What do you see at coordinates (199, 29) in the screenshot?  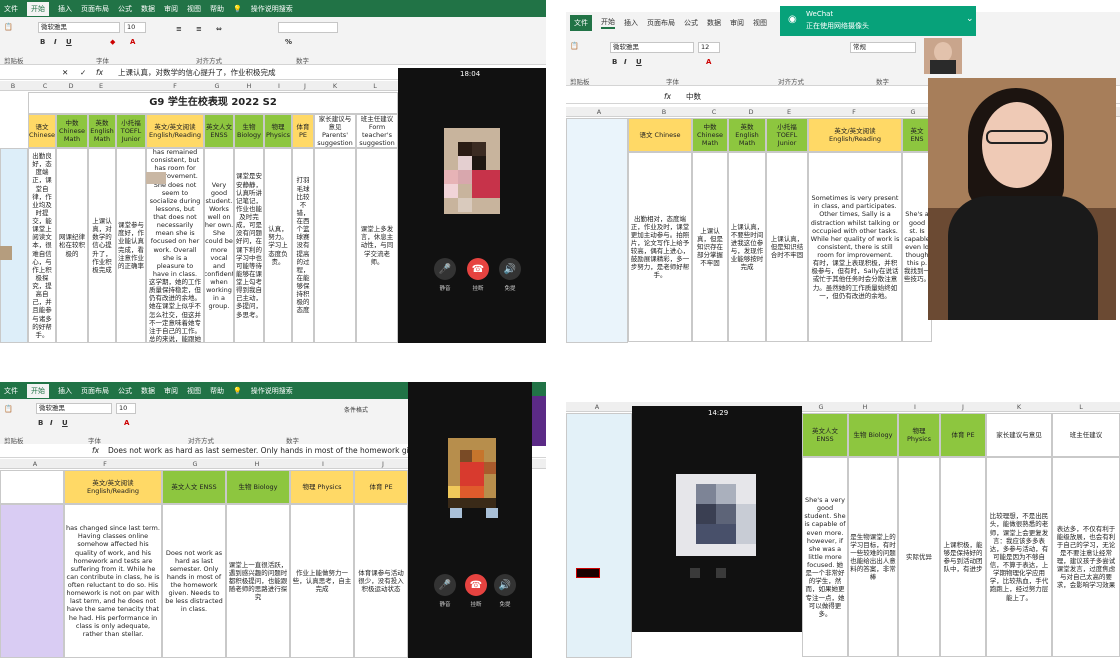 I see `align-center-button: ≡` at bounding box center [199, 29].